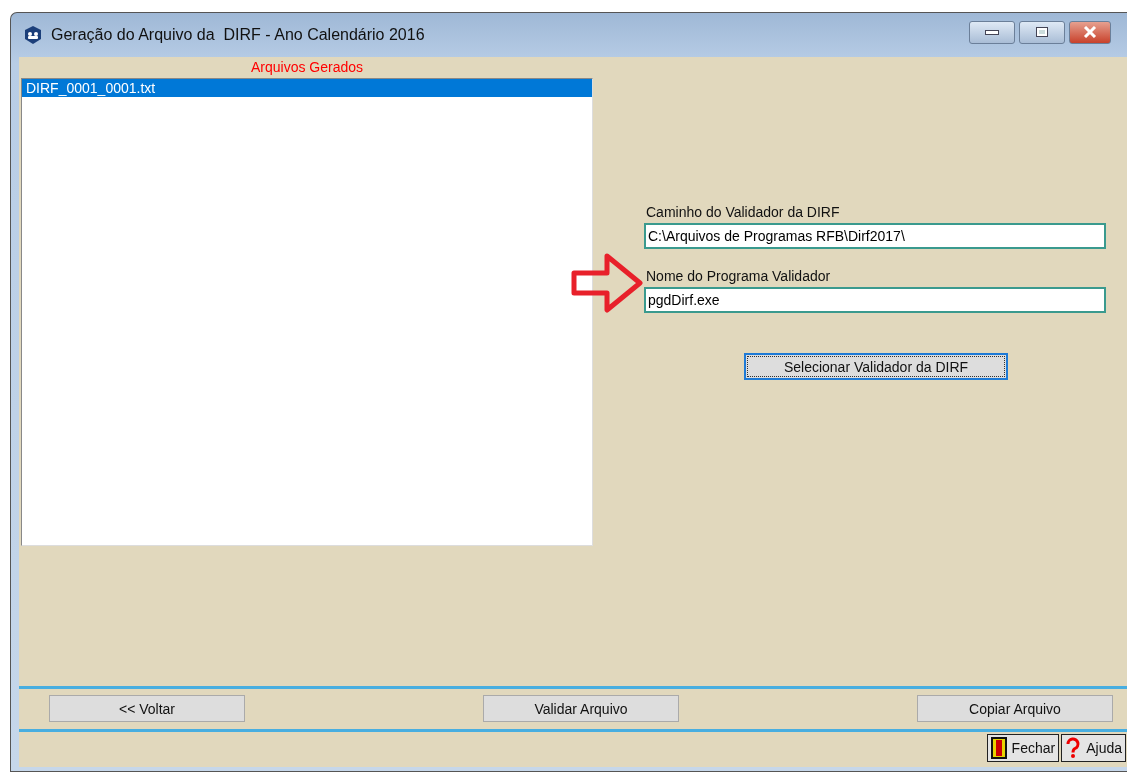 The height and width of the screenshot is (772, 1127). Describe the element at coordinates (147, 708) in the screenshot. I see `action-button: << Voltar` at that location.